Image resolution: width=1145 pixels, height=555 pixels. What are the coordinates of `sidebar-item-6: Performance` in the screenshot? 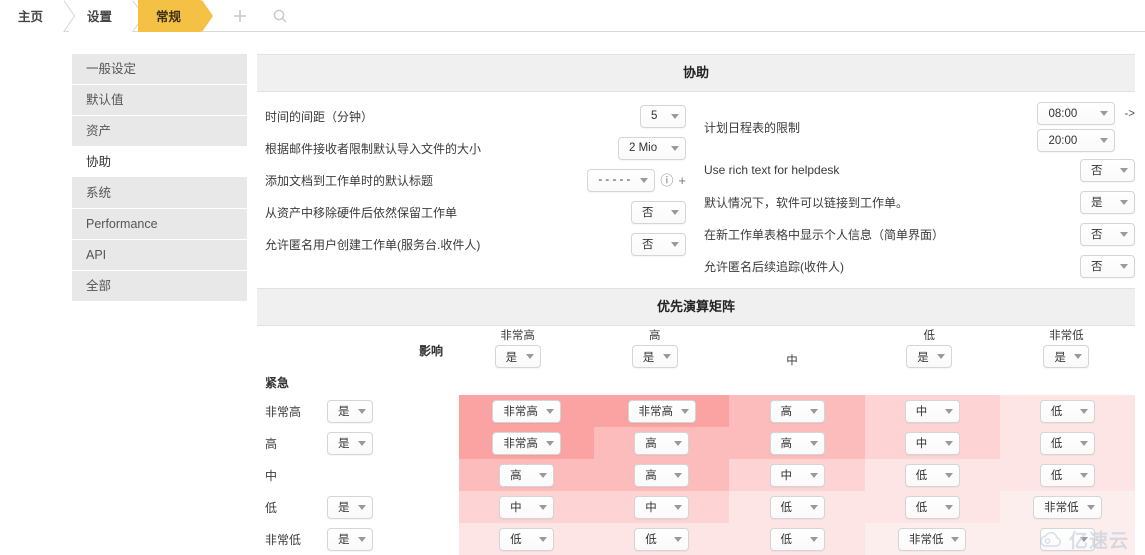 It's located at (159, 224).